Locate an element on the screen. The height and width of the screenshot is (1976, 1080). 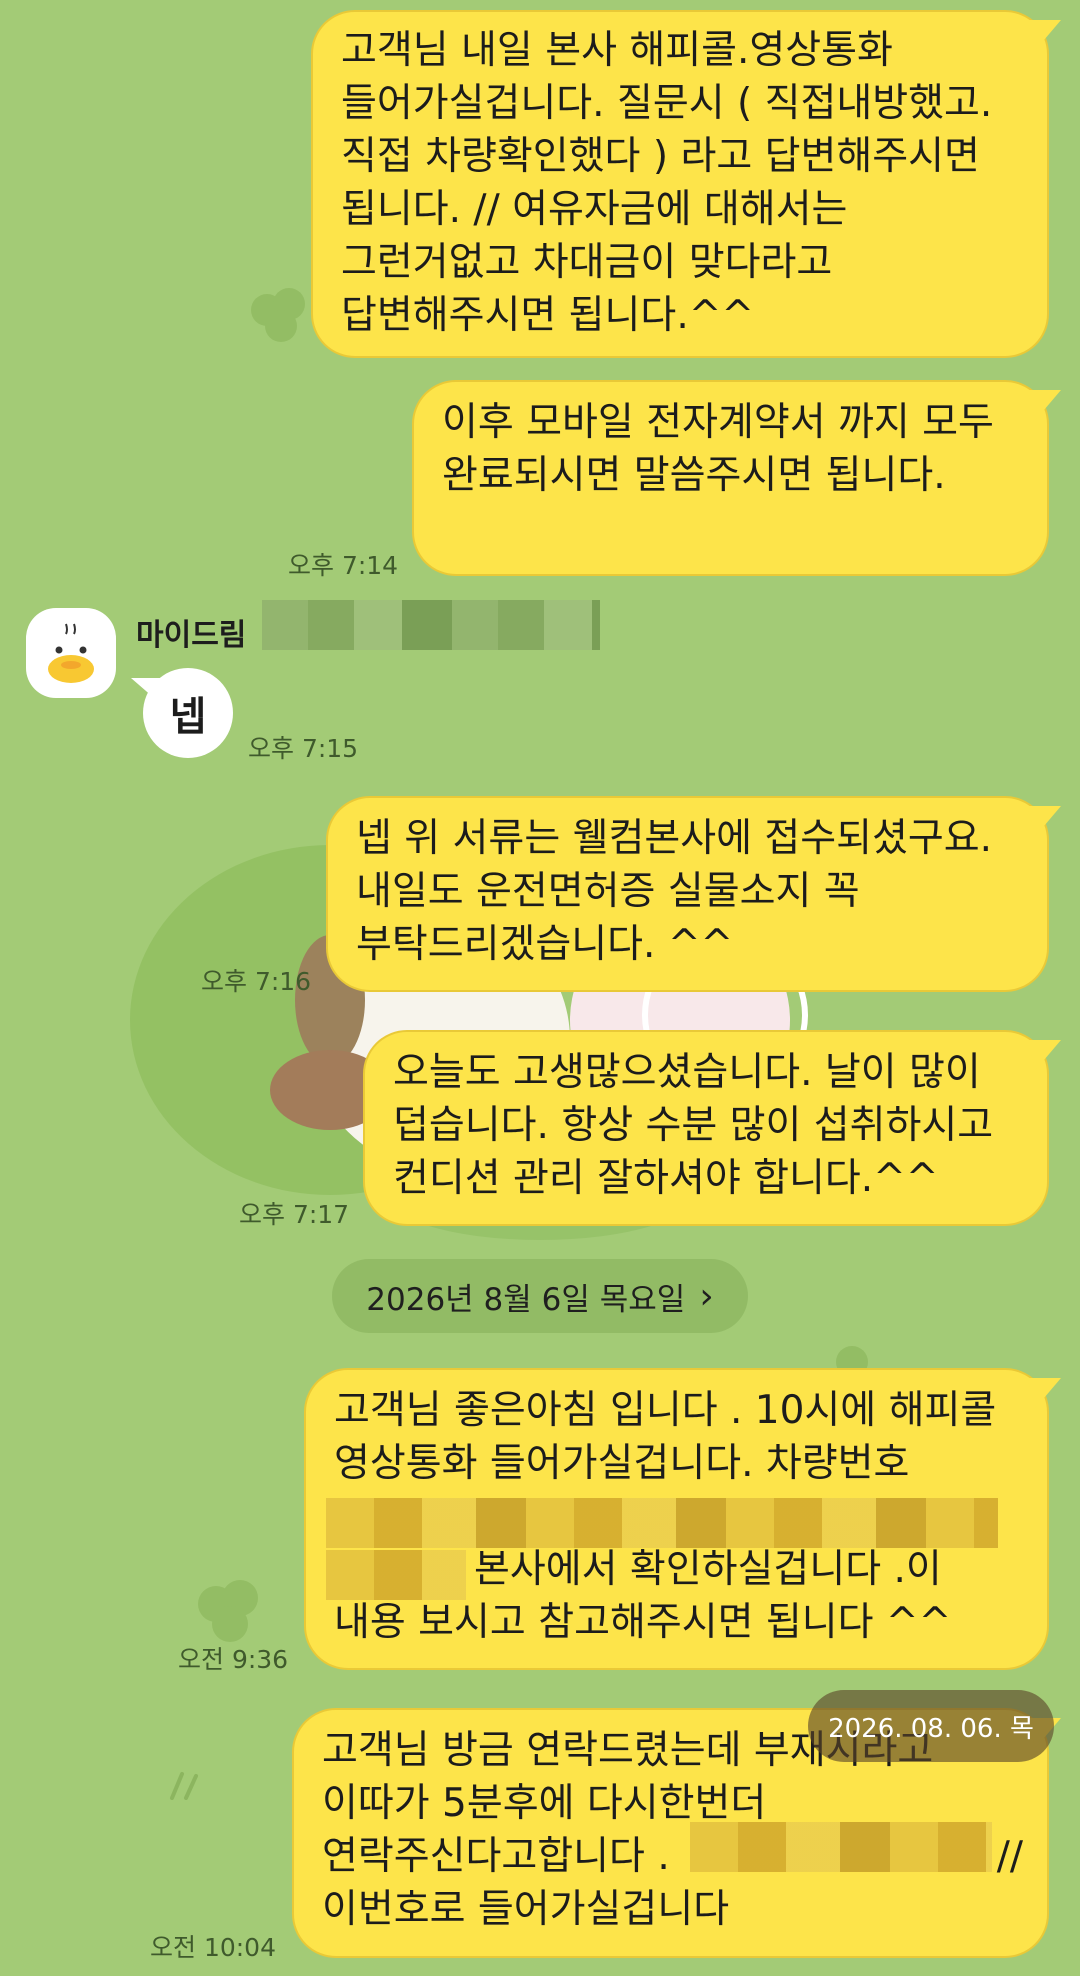
duck-character-icon is located at coordinates (71, 653).